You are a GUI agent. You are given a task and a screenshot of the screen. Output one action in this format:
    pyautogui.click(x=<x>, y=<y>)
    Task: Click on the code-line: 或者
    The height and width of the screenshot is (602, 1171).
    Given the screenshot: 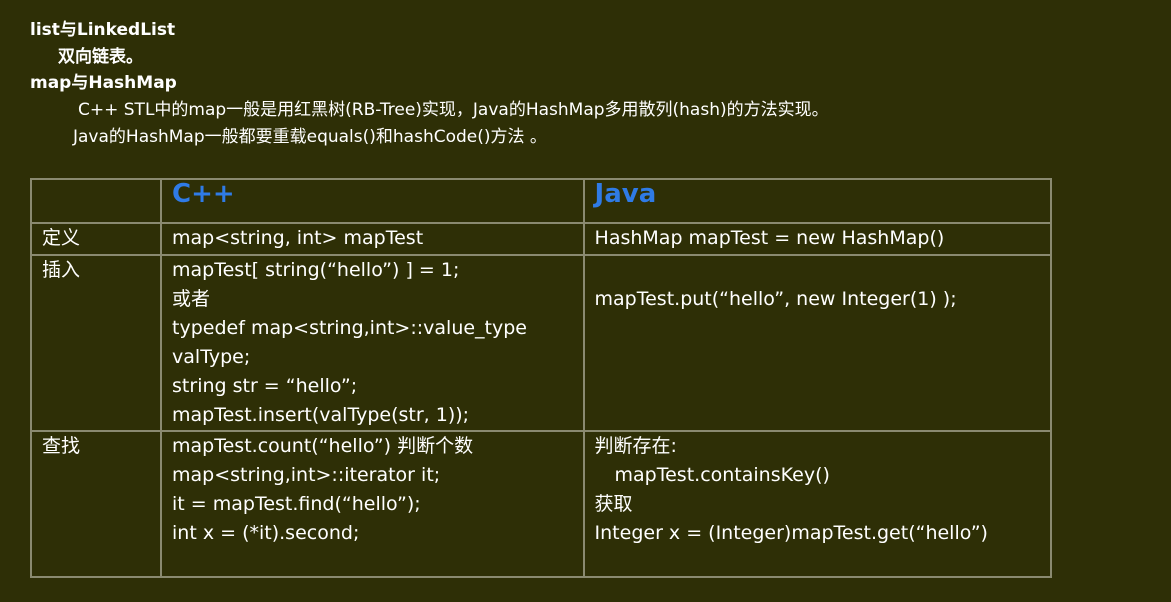 What is the action you would take?
    pyautogui.click(x=191, y=299)
    